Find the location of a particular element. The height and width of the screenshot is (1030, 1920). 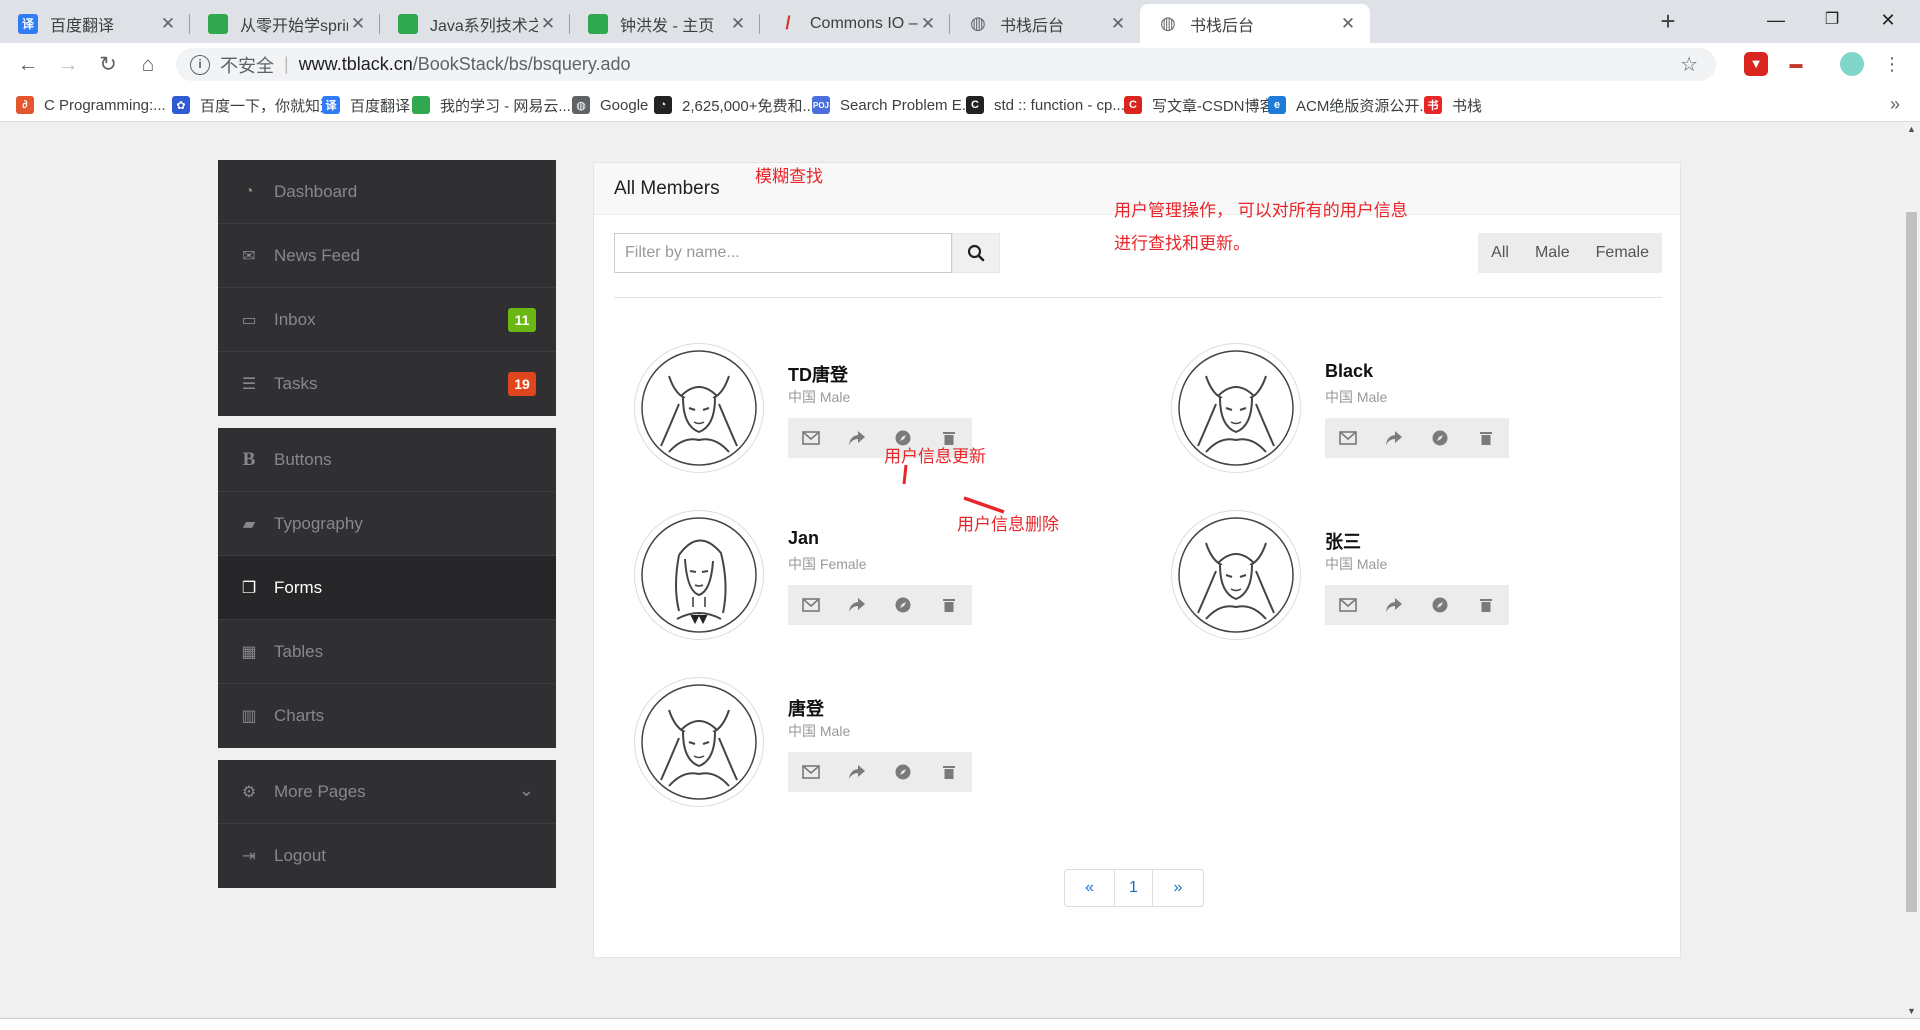

bookmark-item: 译百度翻译 is located at coordinates (366, 105).